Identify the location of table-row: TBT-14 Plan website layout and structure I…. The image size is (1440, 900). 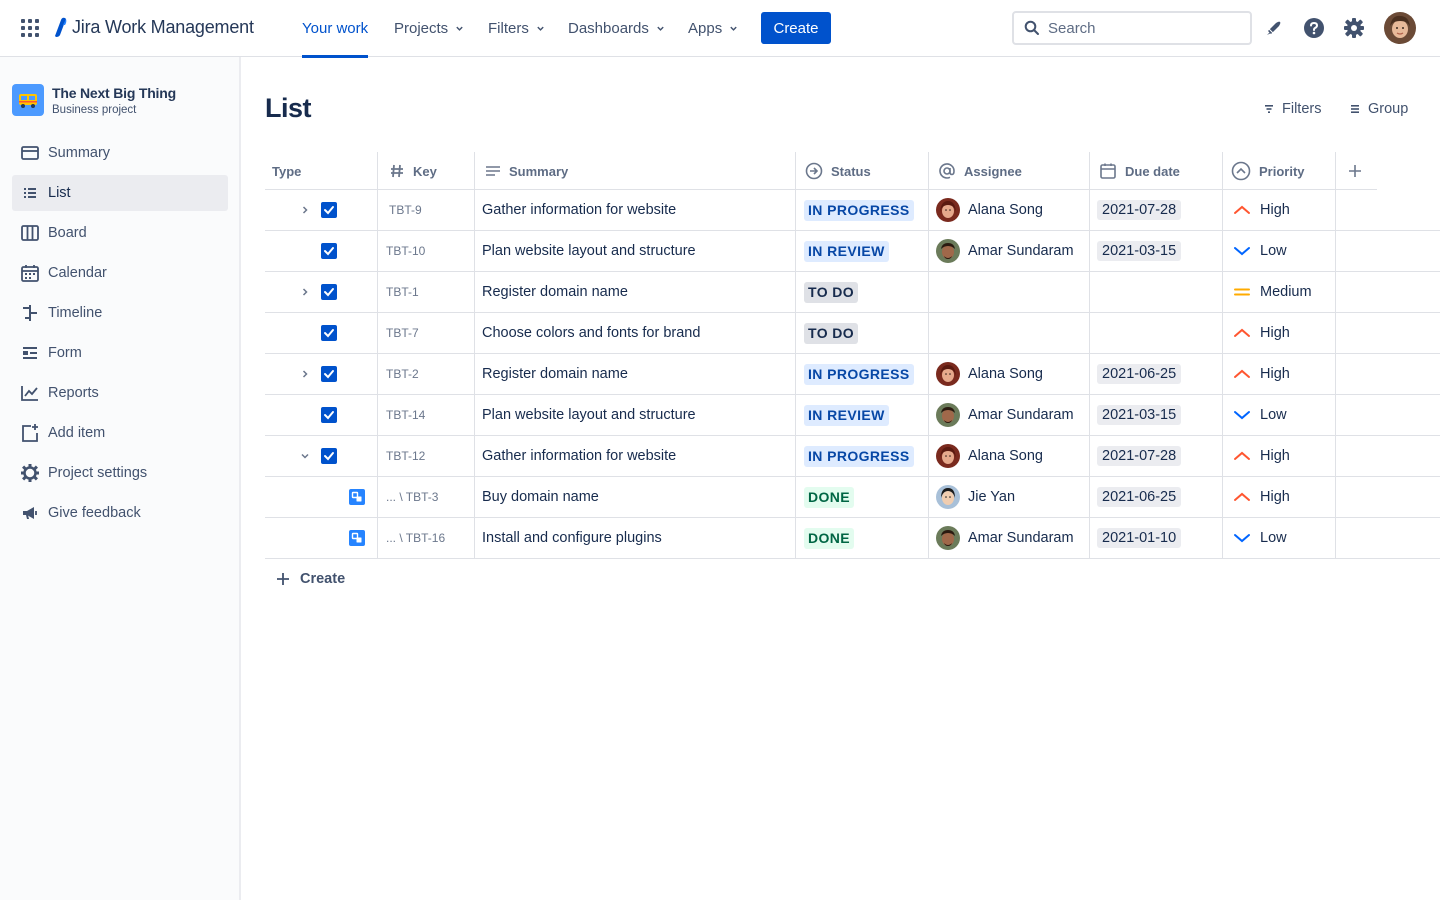
(852, 415).